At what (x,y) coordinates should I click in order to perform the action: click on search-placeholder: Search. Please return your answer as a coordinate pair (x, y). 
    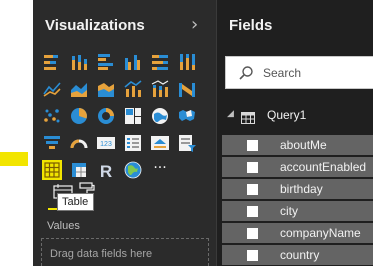
    Looking at the image, I should click on (282, 73).